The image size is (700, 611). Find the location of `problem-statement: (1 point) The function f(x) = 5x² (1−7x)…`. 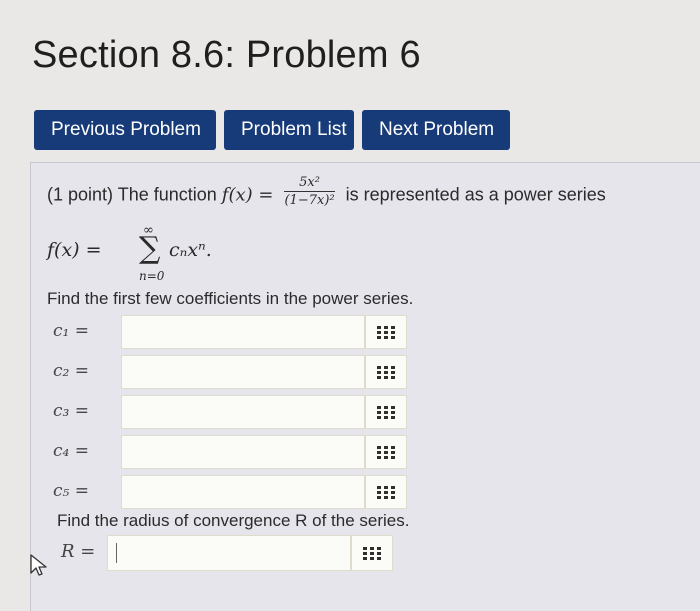

problem-statement: (1 point) The function f(x) = 5x² (1−7x)… is located at coordinates (326, 193).